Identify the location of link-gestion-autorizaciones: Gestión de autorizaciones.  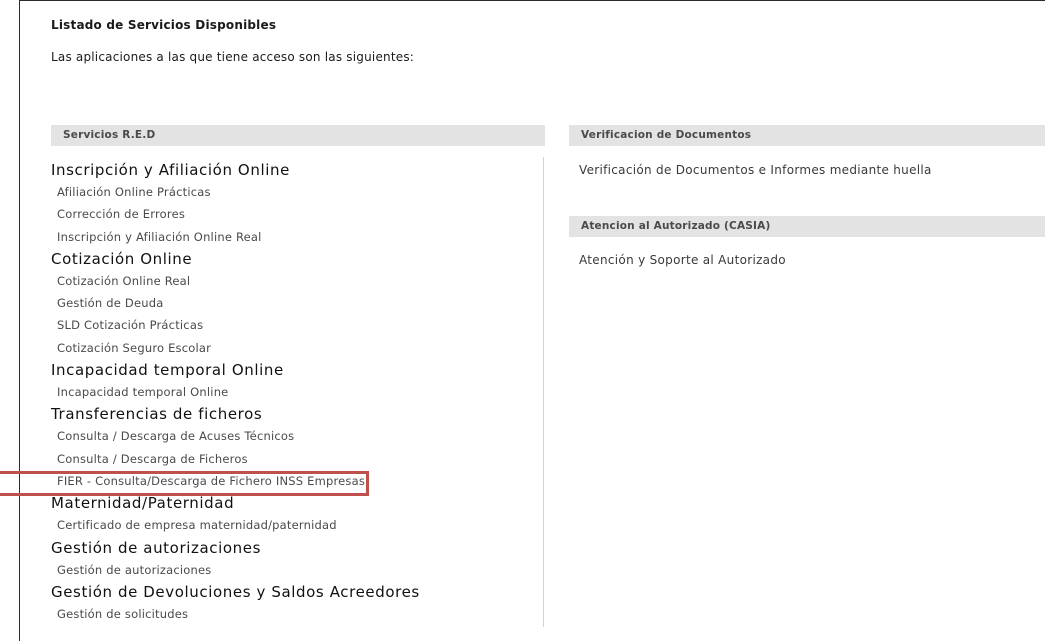
(291, 570).